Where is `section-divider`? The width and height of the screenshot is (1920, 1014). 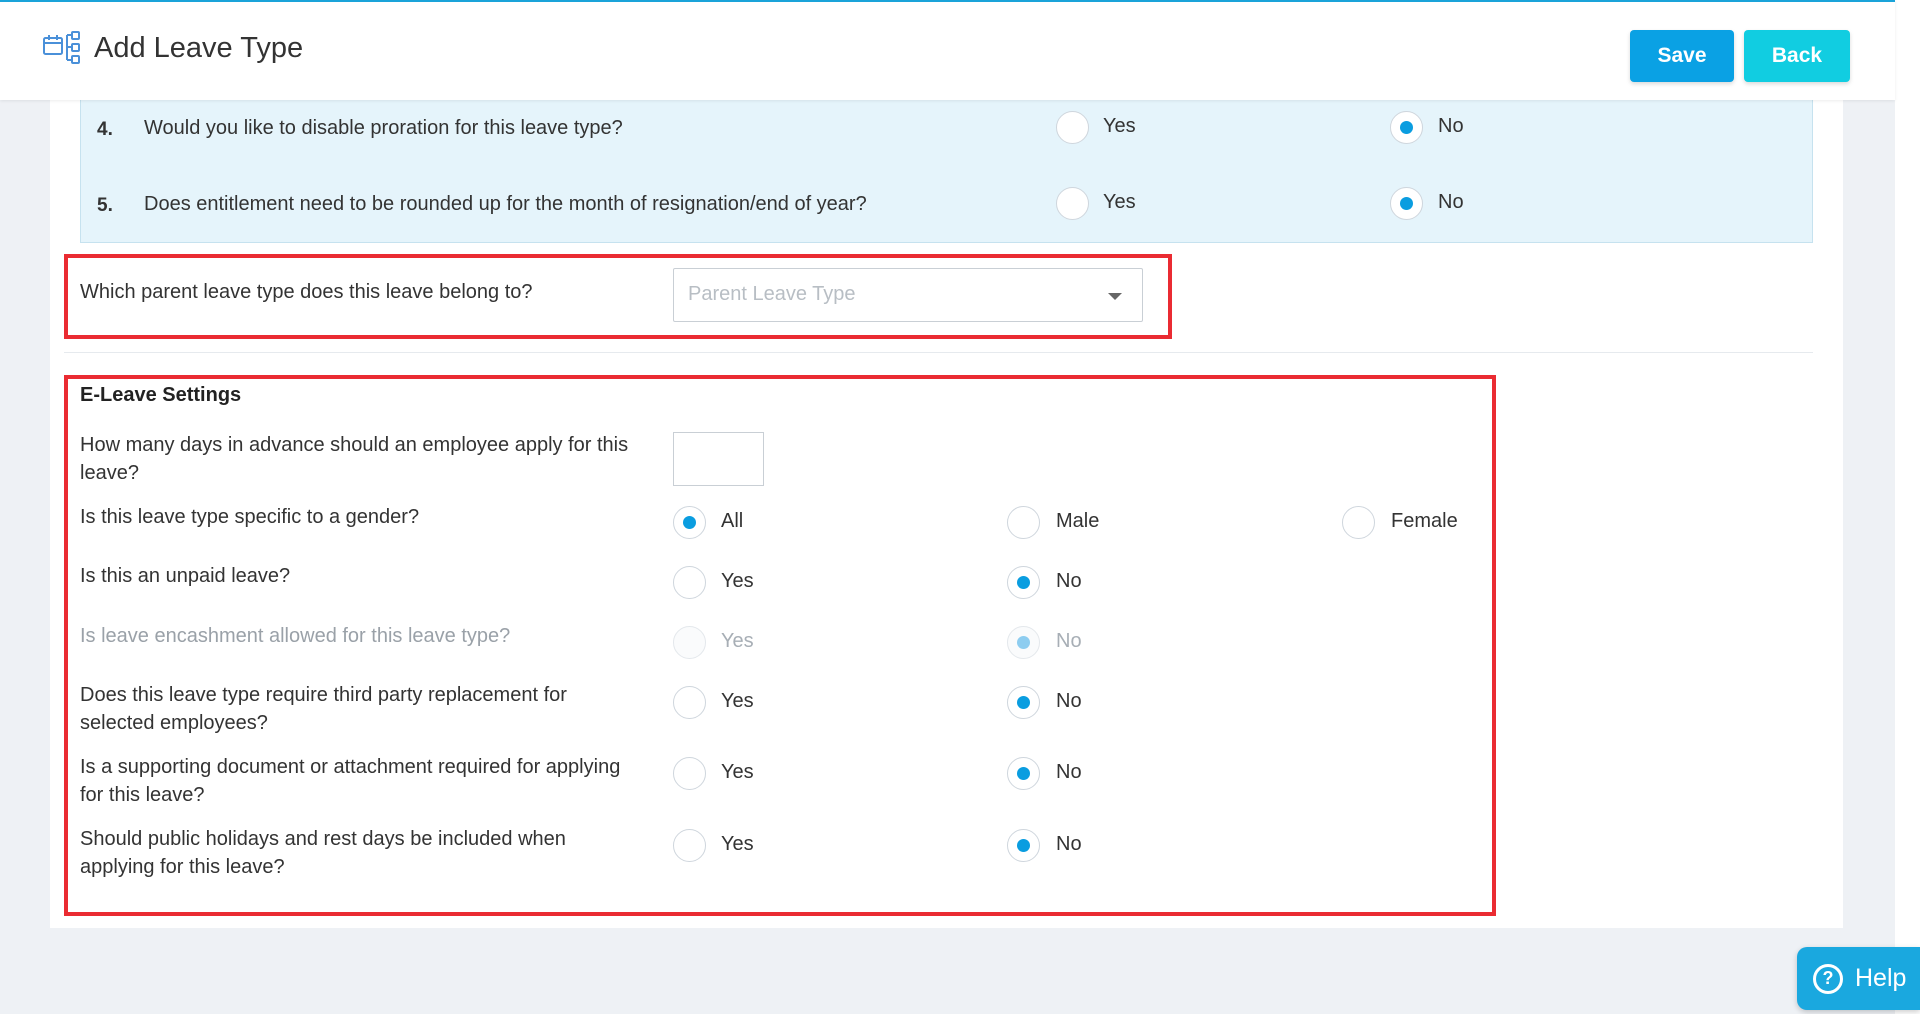
section-divider is located at coordinates (938, 352).